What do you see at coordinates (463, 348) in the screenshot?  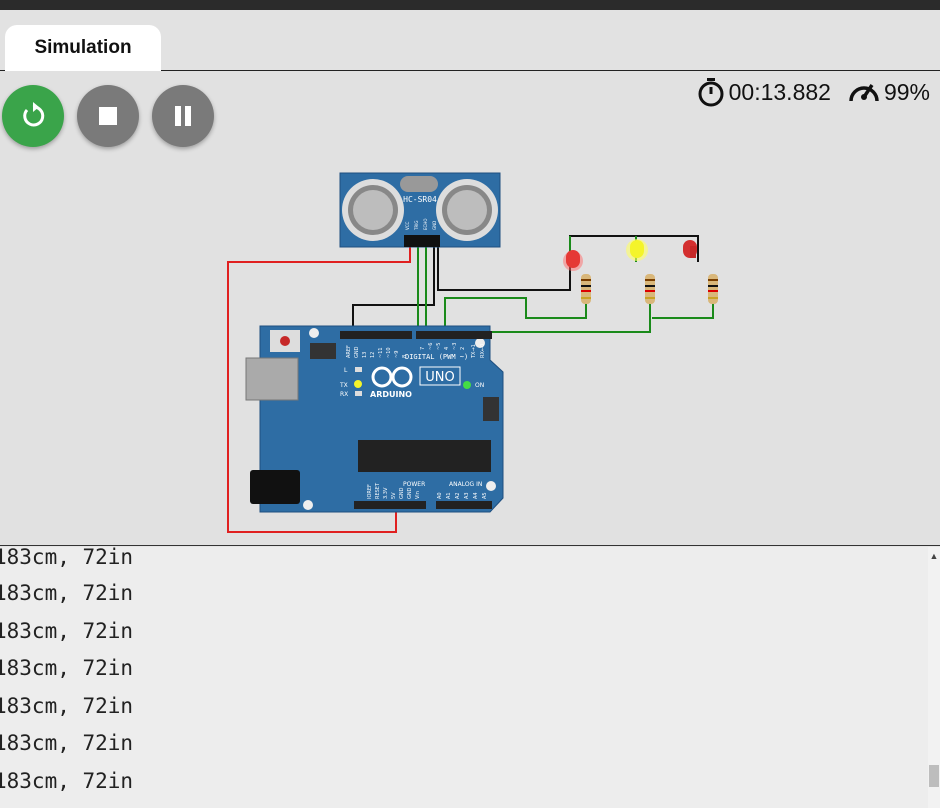 I see `svg-text: 2` at bounding box center [463, 348].